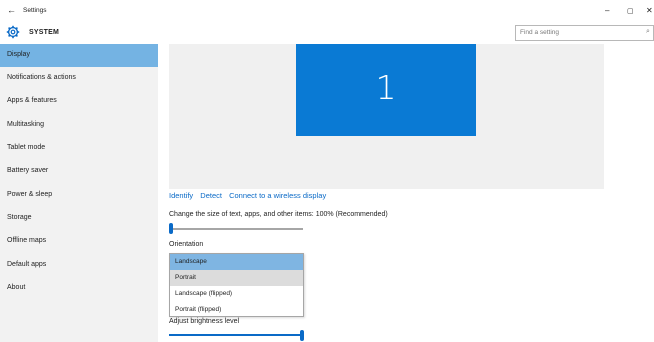 This screenshot has width=654, height=342. Describe the element at coordinates (186, 244) in the screenshot. I see `orientation-label: Orientation` at that location.